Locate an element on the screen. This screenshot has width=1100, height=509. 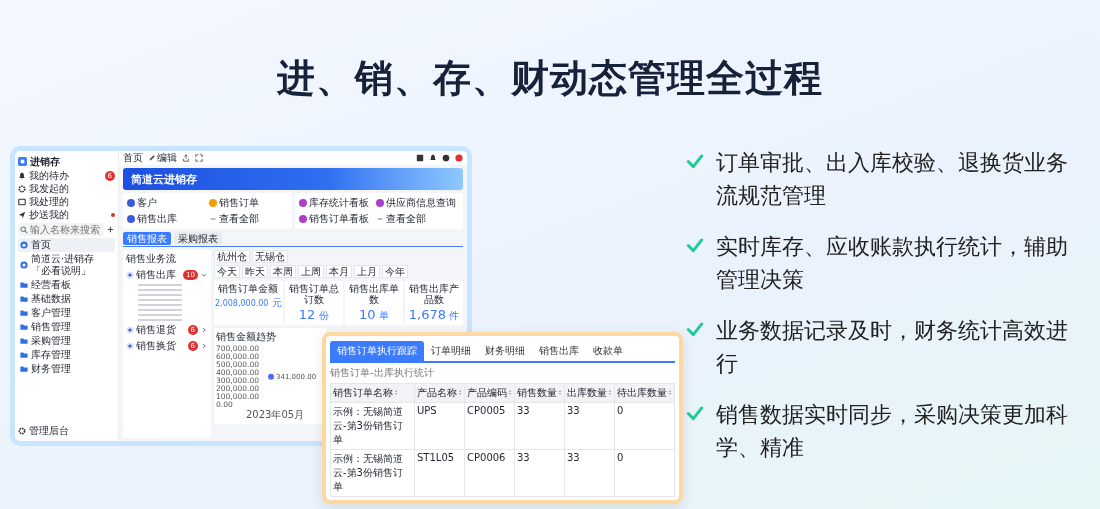
table-cell: CP0006 is located at coordinates (489, 473).